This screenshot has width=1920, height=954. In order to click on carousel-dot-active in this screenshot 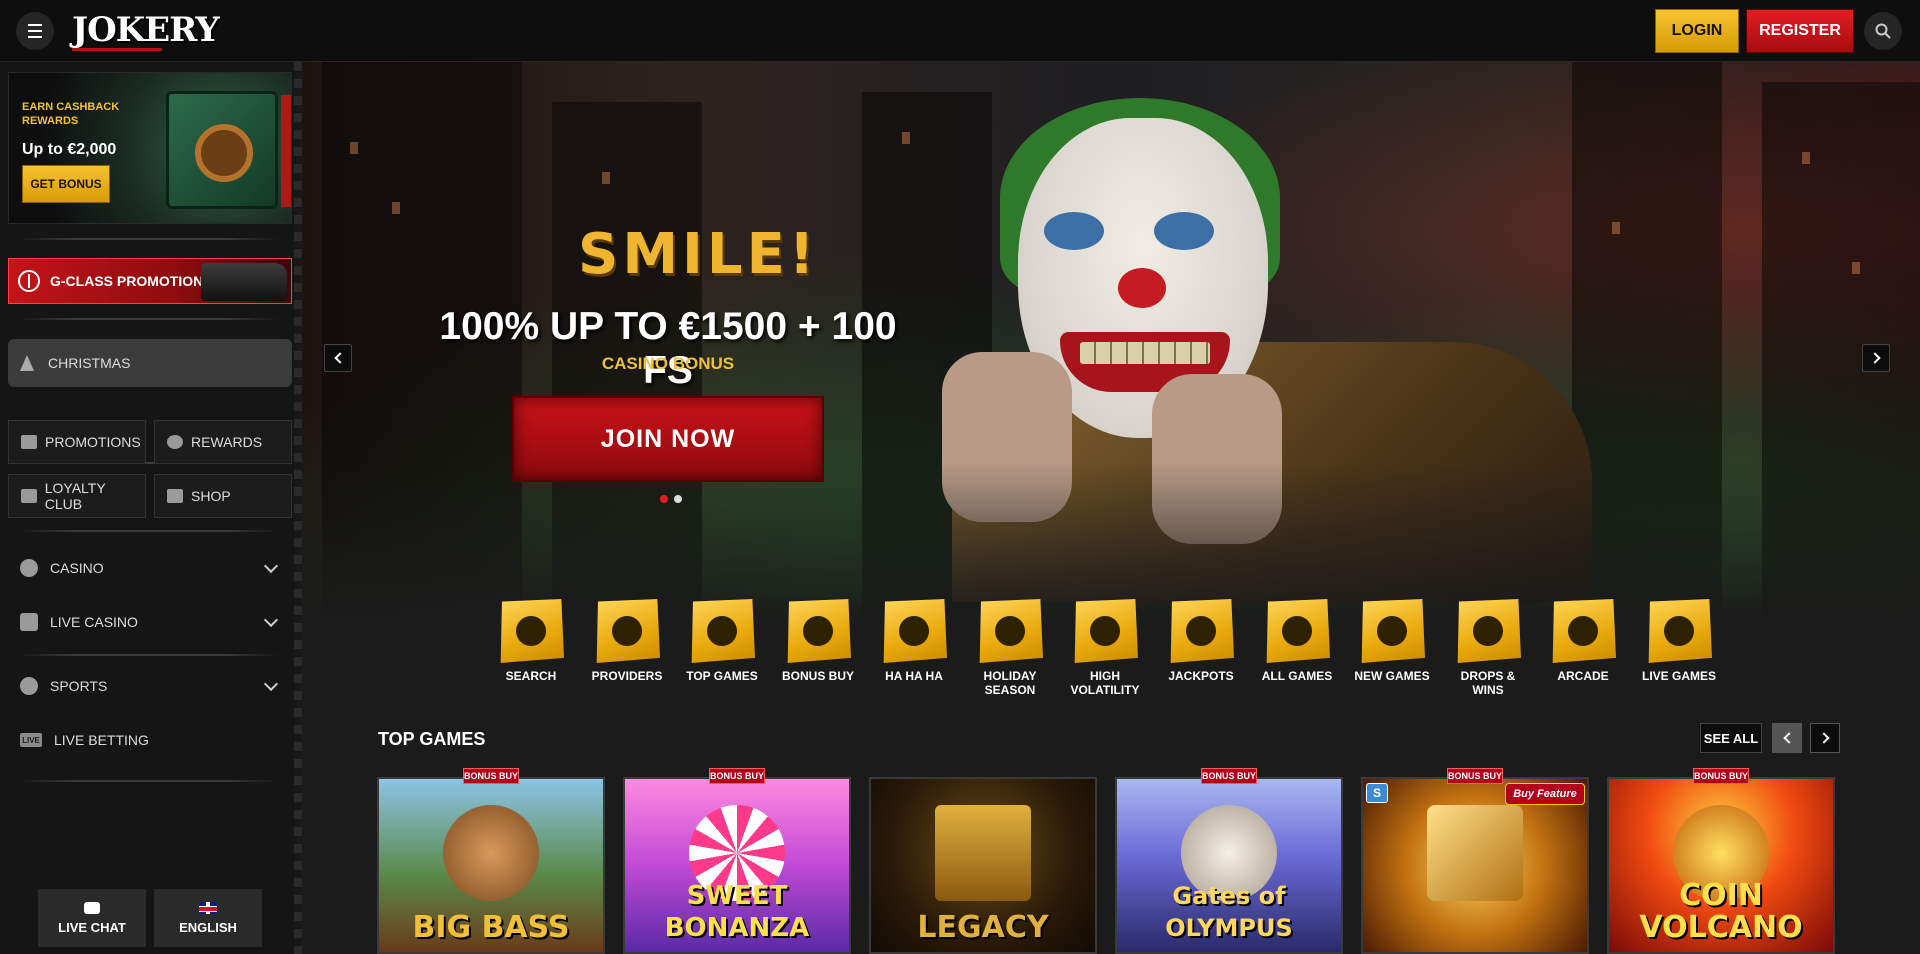, I will do `click(664, 499)`.